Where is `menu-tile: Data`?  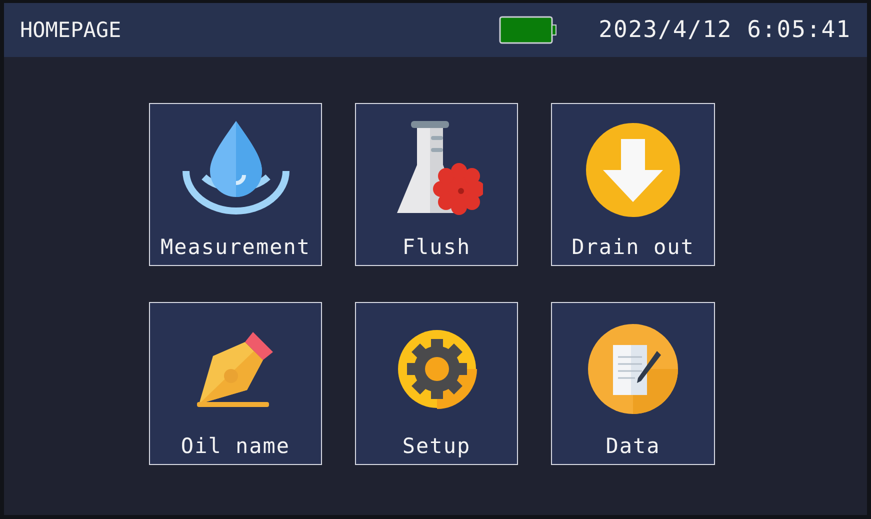 menu-tile: Data is located at coordinates (633, 383).